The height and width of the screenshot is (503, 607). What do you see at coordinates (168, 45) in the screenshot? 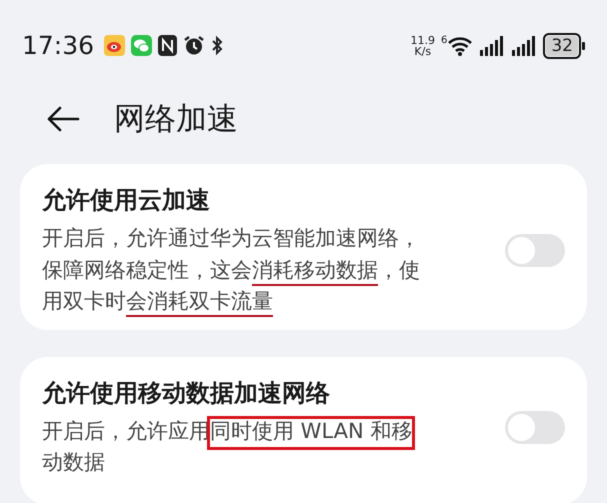
I see `nfc-icon` at bounding box center [168, 45].